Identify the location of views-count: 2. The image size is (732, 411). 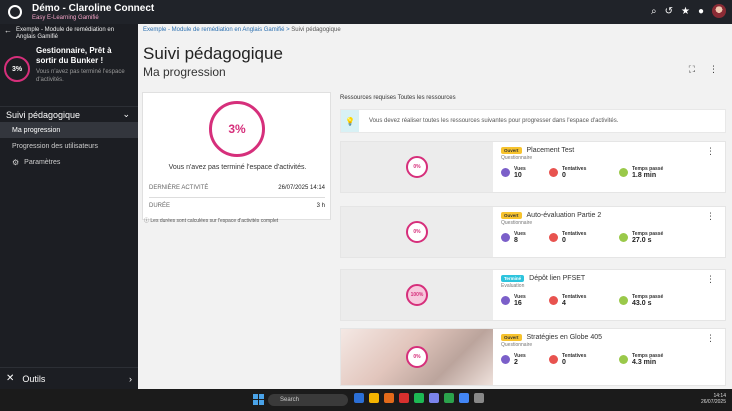
(516, 362).